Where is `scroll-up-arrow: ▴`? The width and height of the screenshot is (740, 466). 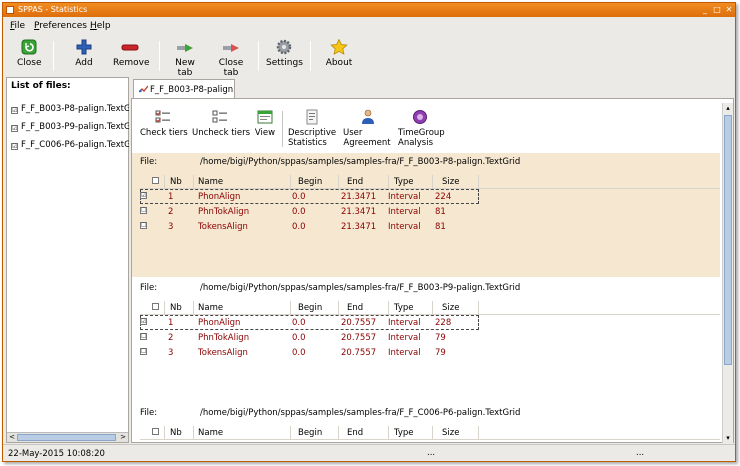 scroll-up-arrow: ▴ is located at coordinates (728, 108).